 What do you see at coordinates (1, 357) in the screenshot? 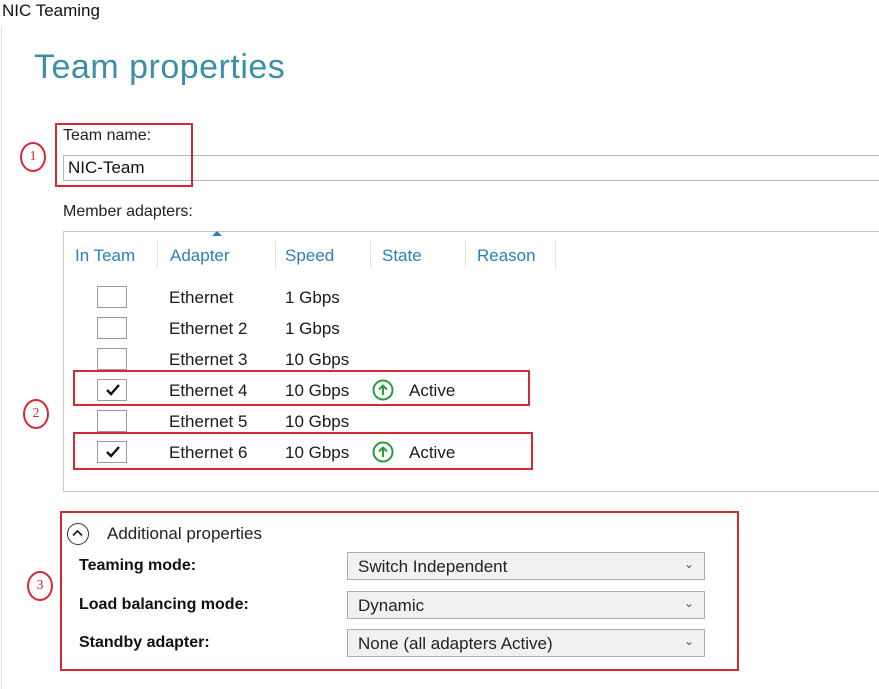
I see `window-border` at bounding box center [1, 357].